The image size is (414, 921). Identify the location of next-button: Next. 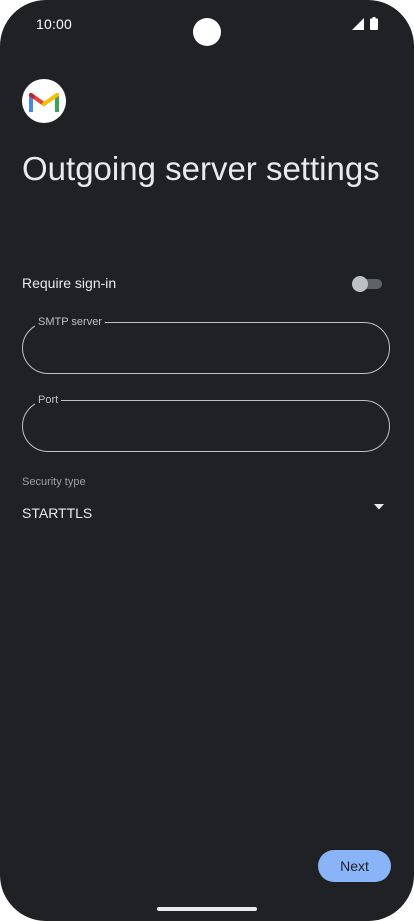
(354, 866).